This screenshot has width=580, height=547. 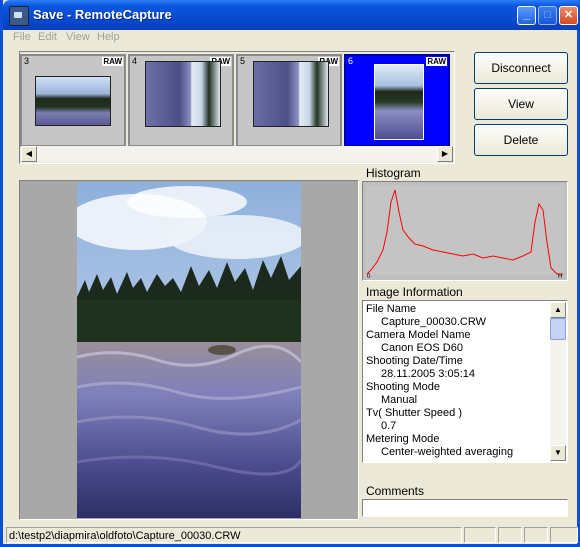 I want to click on menu-view: View, so click(x=78, y=37).